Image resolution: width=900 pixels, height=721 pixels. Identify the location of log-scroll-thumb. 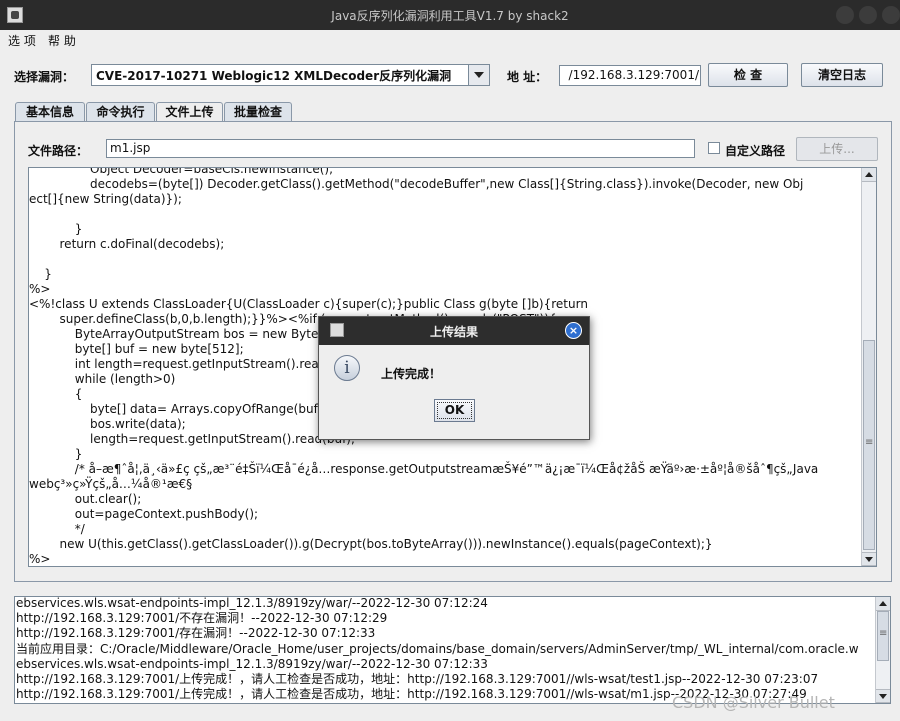
(883, 636).